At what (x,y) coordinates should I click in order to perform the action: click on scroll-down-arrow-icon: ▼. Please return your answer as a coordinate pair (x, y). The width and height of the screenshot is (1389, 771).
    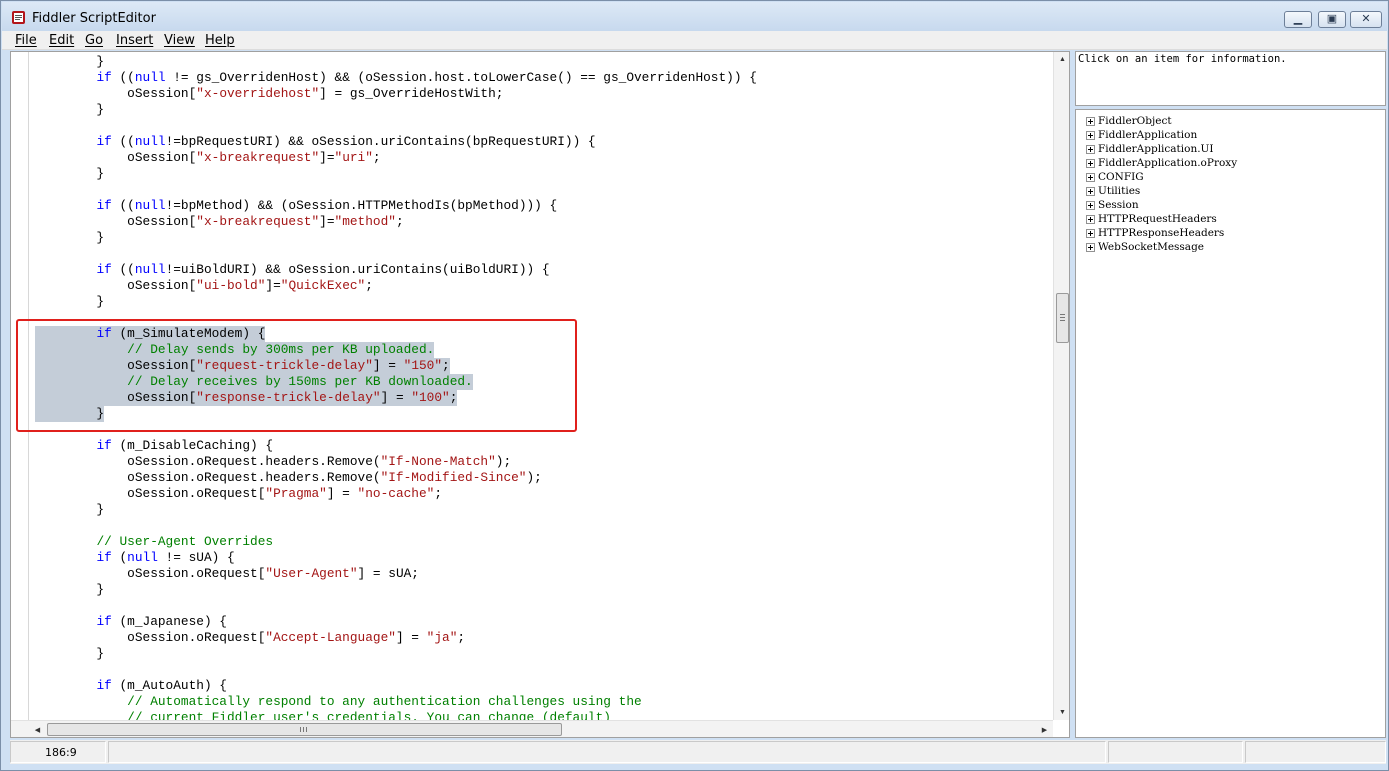
    Looking at the image, I should click on (1061, 712).